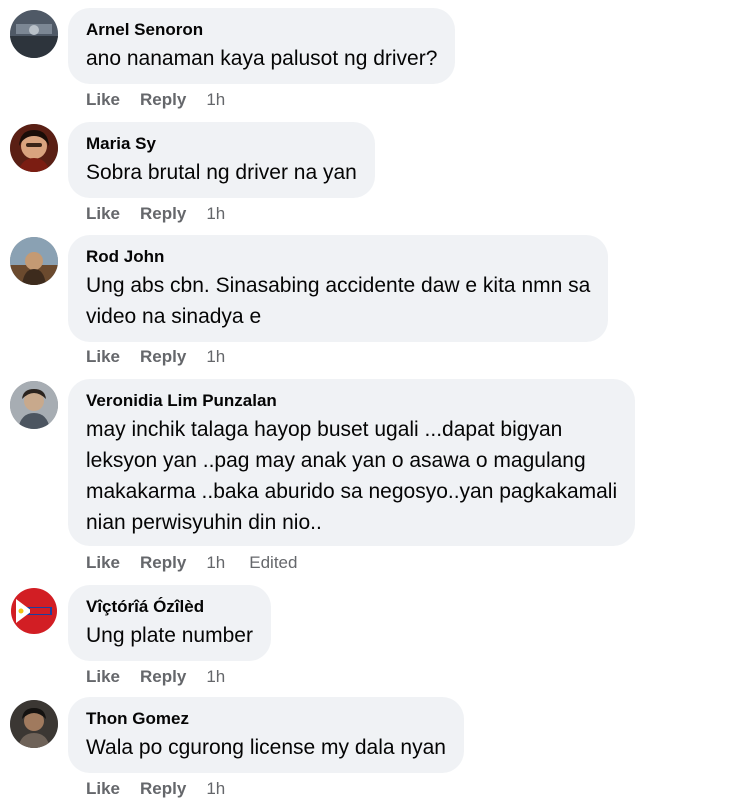 This screenshot has height=808, width=750. I want to click on comment-bubble: Maria Sy Sobra brutal ng driver na yan, so click(221, 160).